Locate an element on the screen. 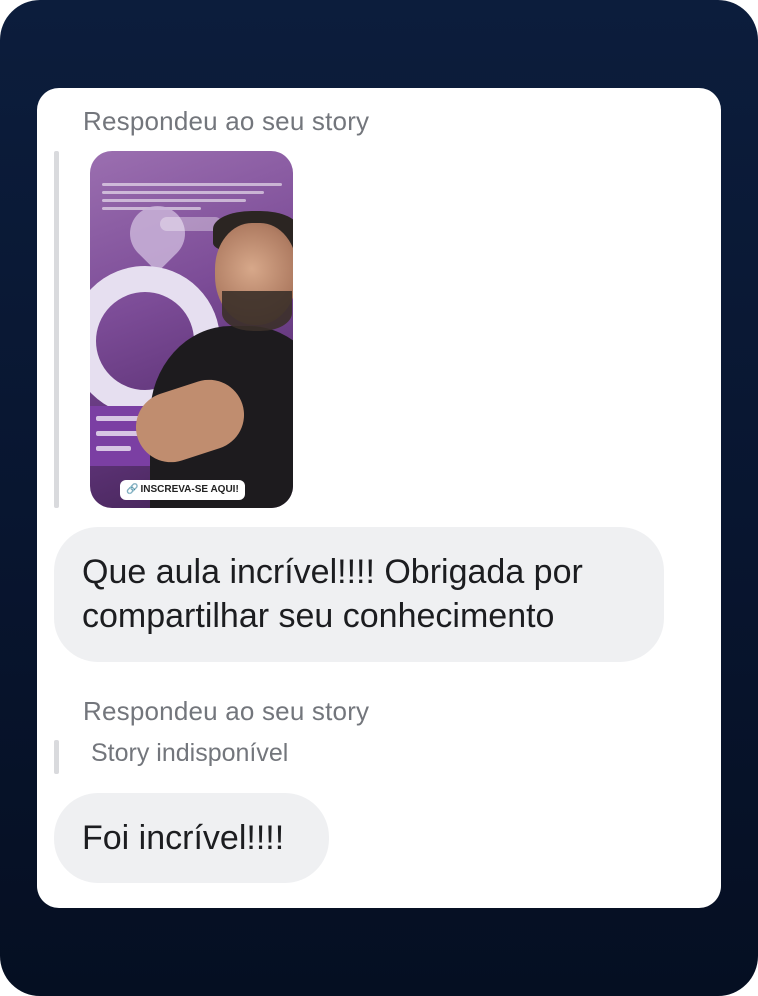 The width and height of the screenshot is (758, 996). message-bubble: Foi incrível!!!! is located at coordinates (191, 838).